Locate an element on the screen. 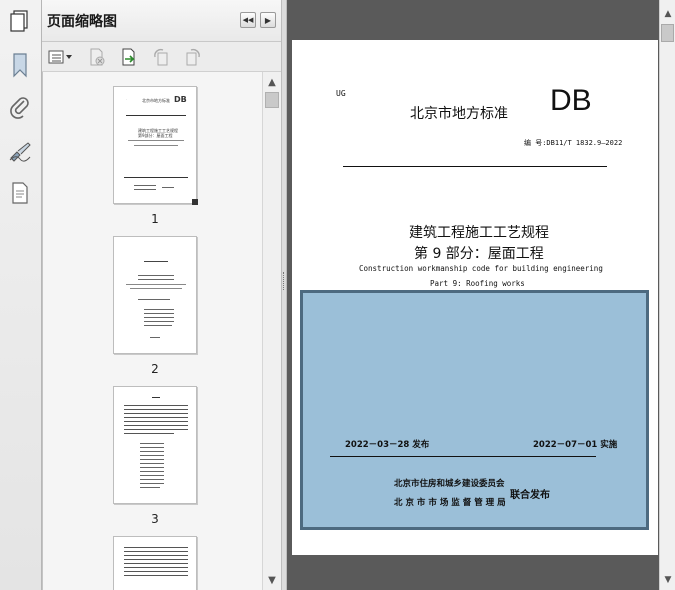 The height and width of the screenshot is (590, 675). right-arrow-icon: ▶ is located at coordinates (268, 20).